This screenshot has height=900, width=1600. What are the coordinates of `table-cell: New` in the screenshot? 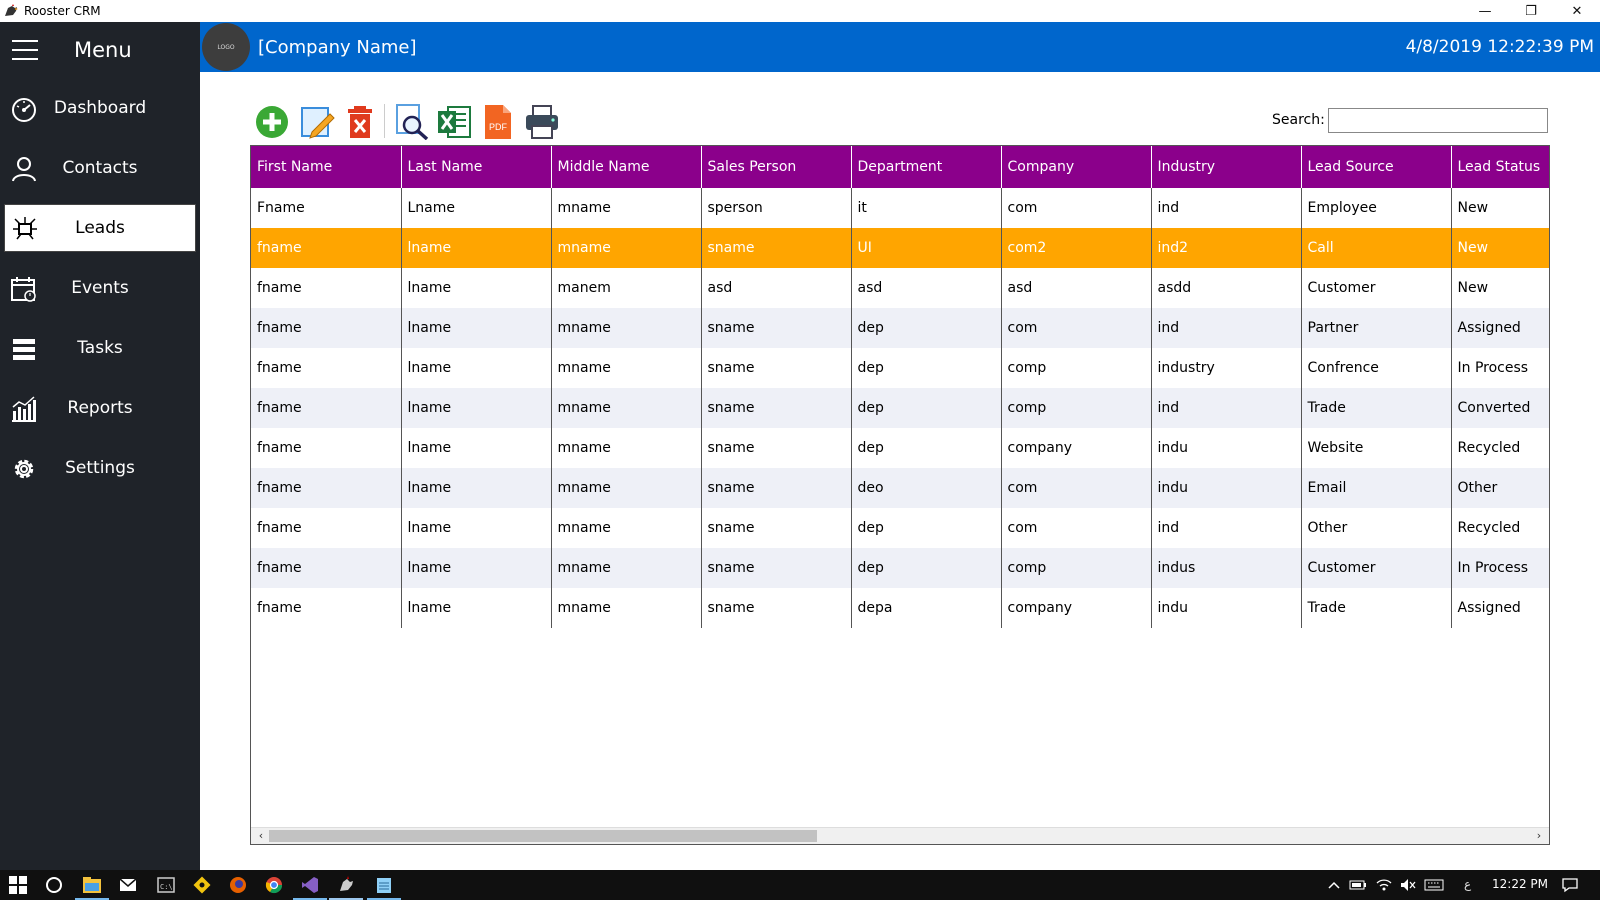 It's located at (1500, 288).